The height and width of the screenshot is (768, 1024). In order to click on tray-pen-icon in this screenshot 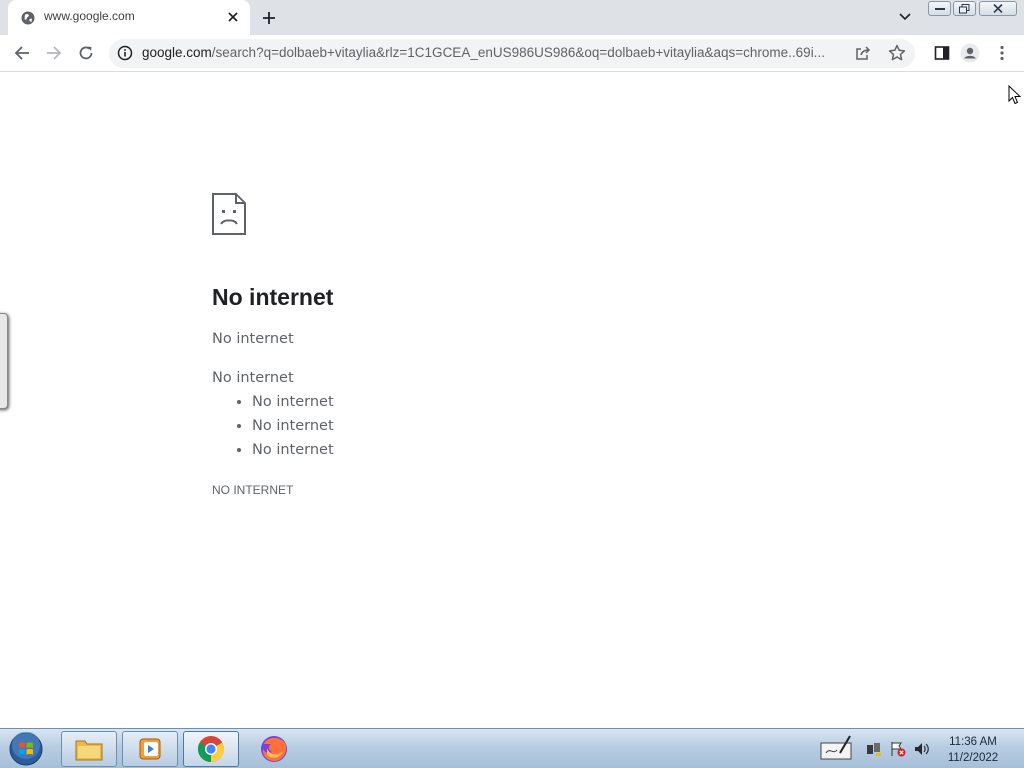, I will do `click(837, 750)`.